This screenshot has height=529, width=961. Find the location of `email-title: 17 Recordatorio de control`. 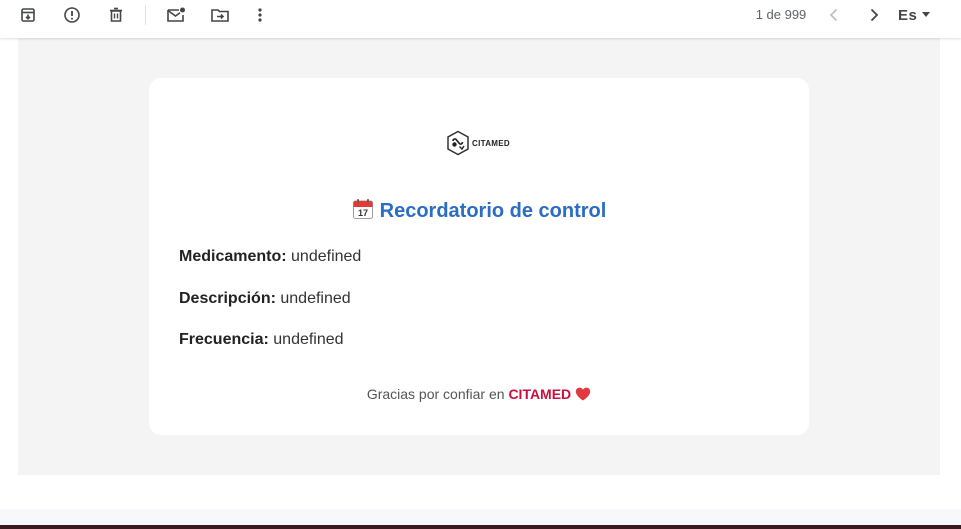

email-title: 17 Recordatorio de control is located at coordinates (479, 210).